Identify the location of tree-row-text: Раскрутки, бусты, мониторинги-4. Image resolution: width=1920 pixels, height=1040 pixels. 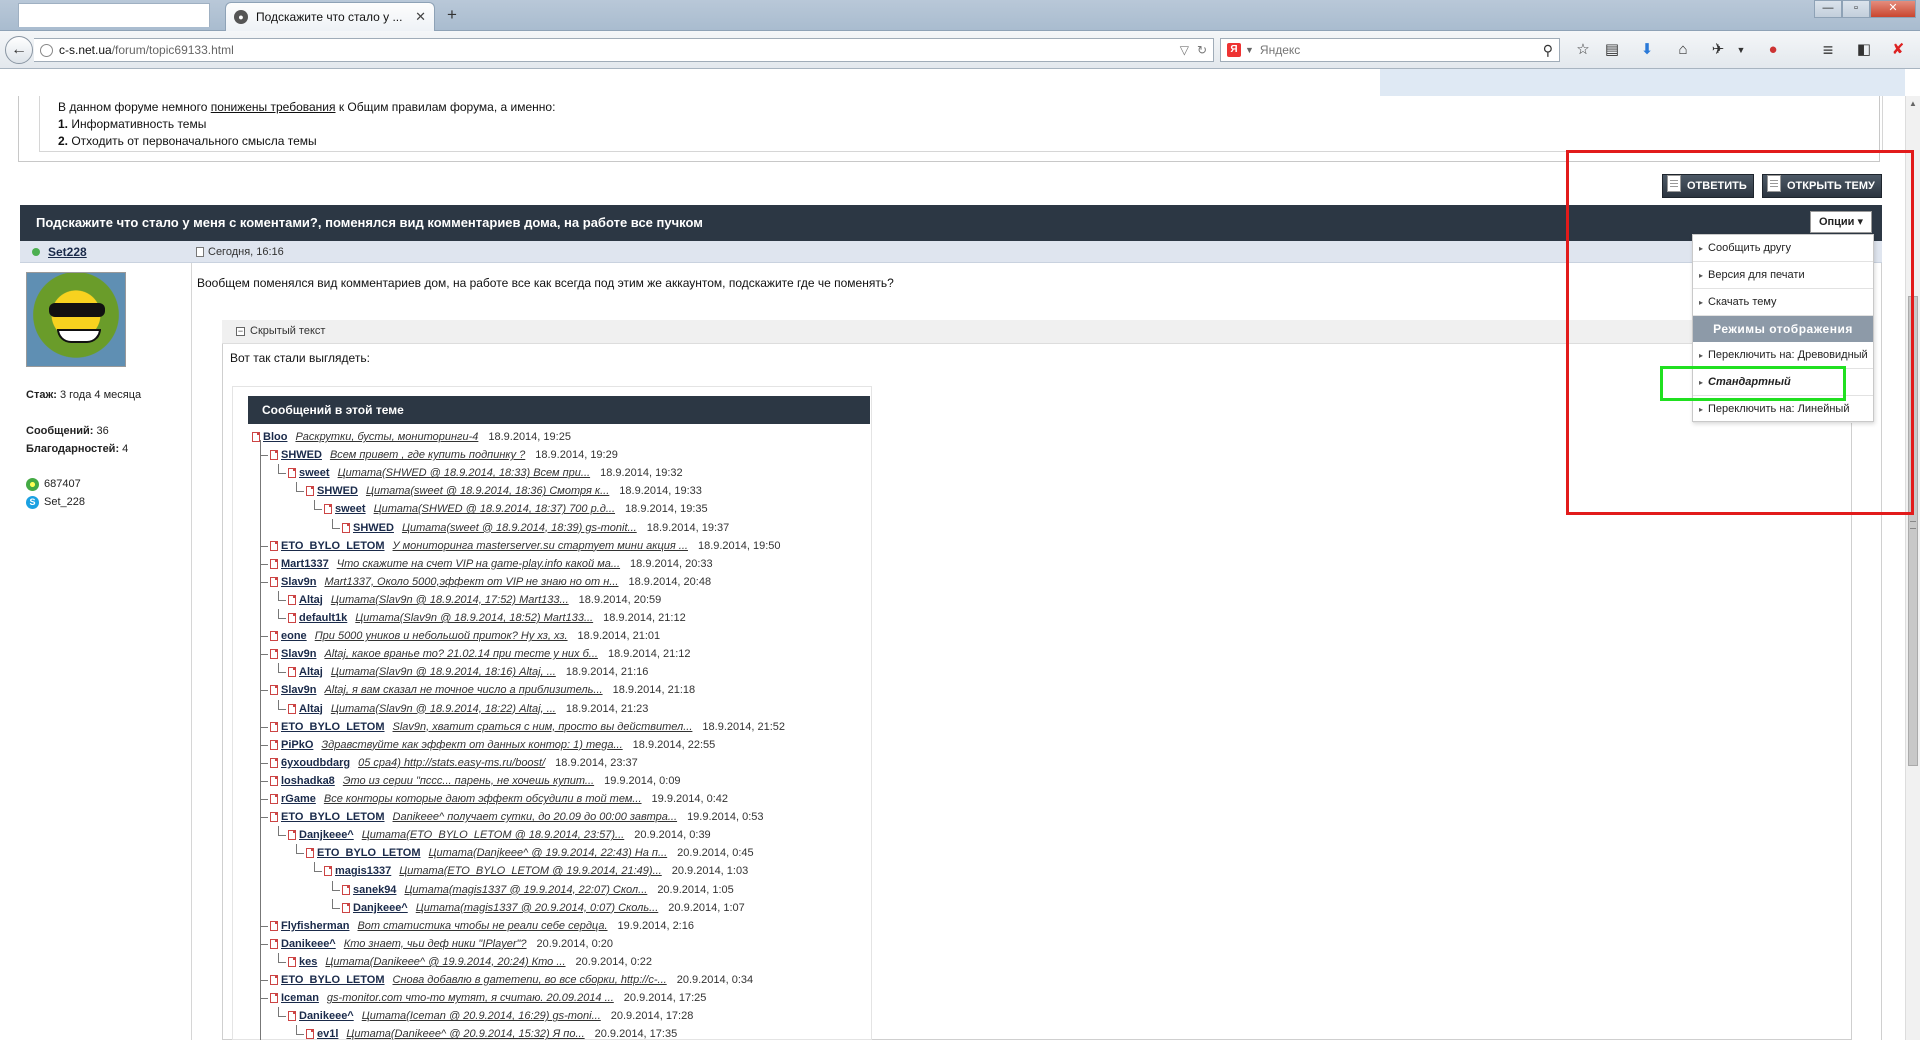
(386, 437).